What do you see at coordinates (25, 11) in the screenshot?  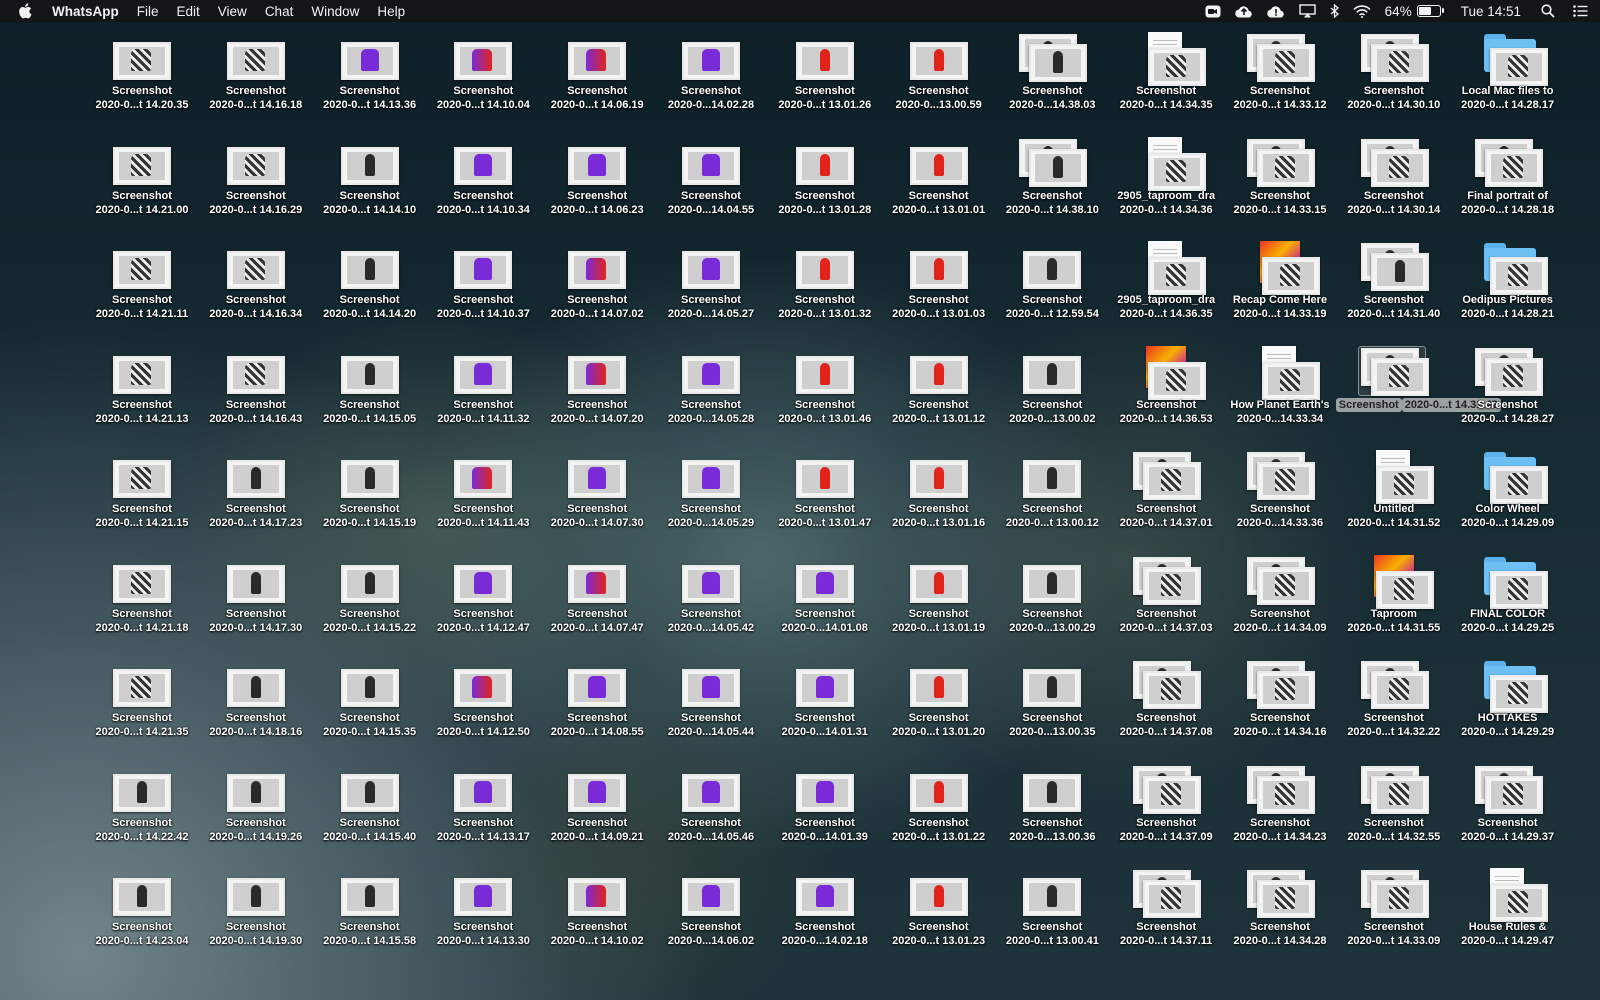 I see `apple-logo-icon` at bounding box center [25, 11].